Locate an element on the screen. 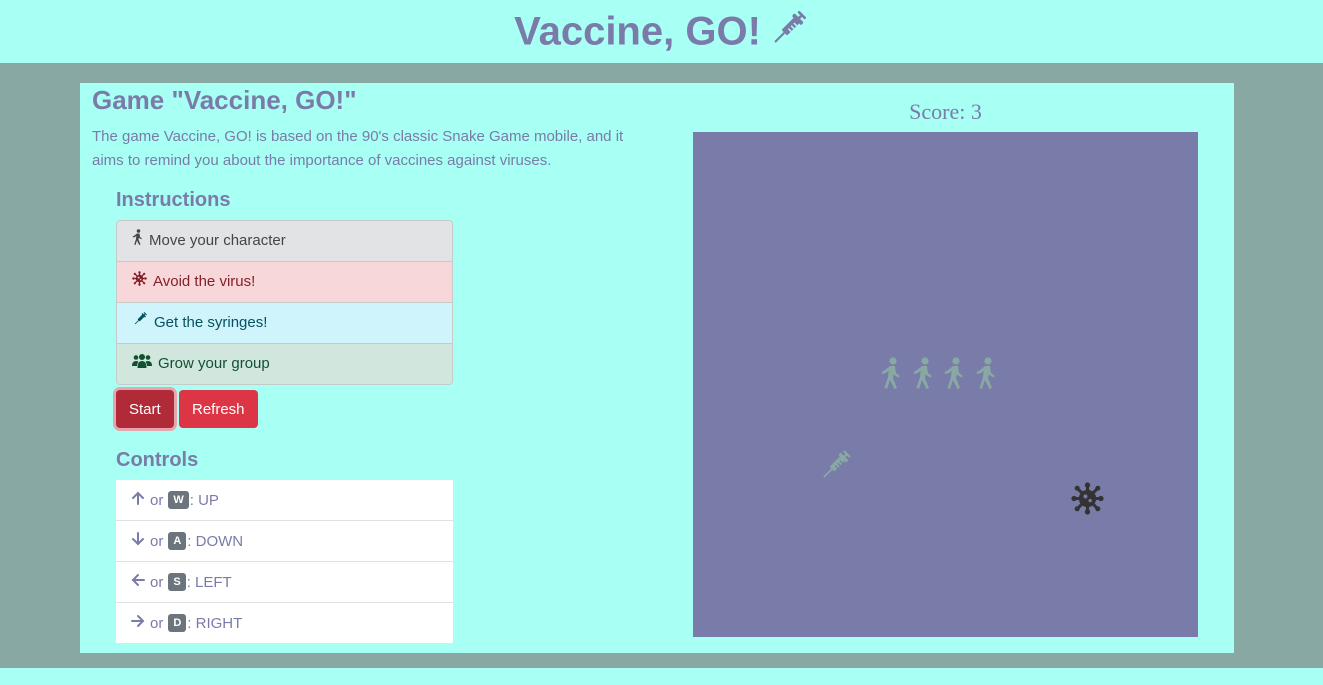  arrow-left-icon is located at coordinates (138, 582).